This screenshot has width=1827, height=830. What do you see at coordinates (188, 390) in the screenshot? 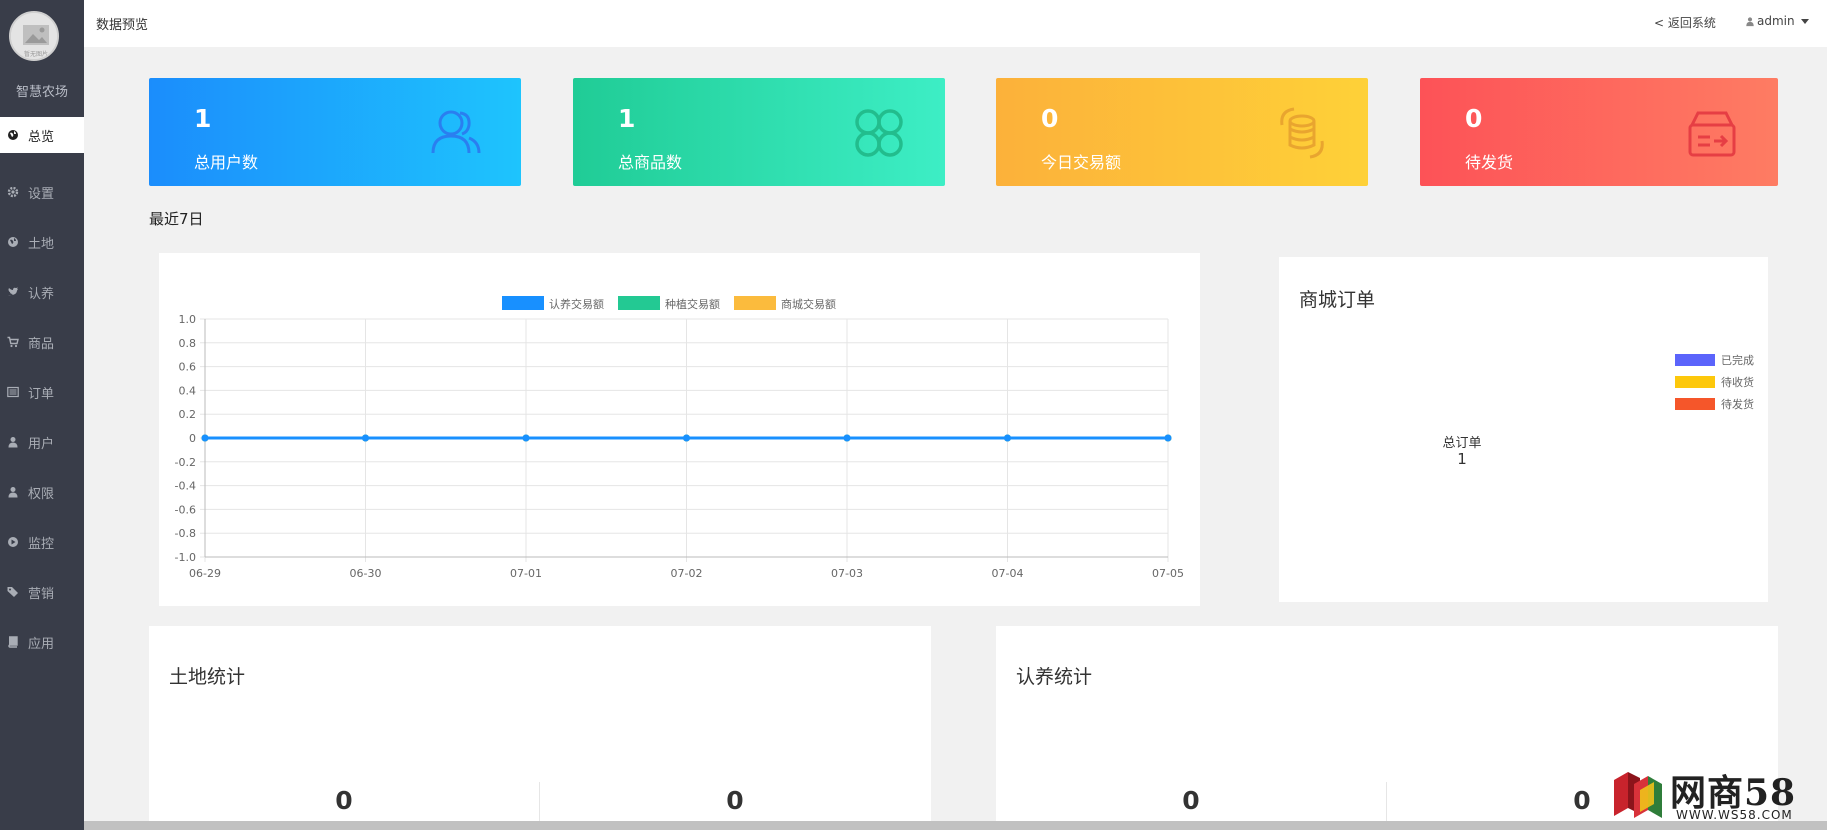
I see `y-tick-label: 0.4` at bounding box center [188, 390].